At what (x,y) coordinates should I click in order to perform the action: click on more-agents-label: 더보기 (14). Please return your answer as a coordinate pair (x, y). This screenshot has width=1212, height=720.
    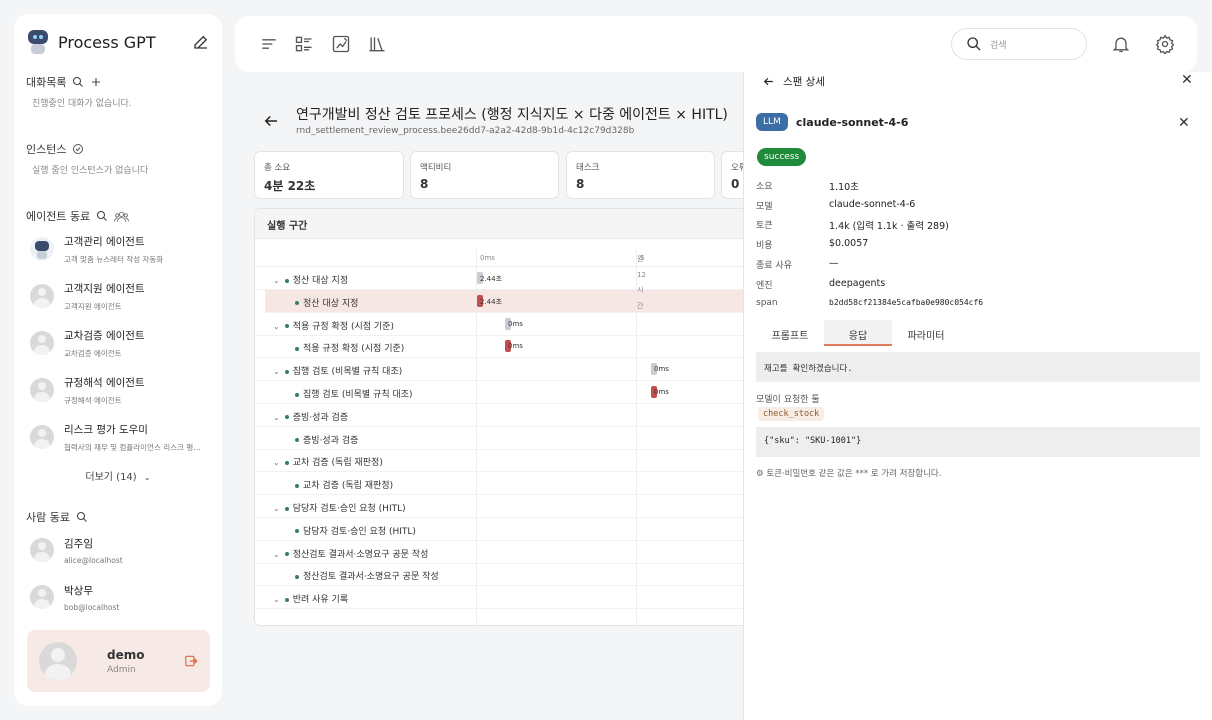
    Looking at the image, I should click on (111, 477).